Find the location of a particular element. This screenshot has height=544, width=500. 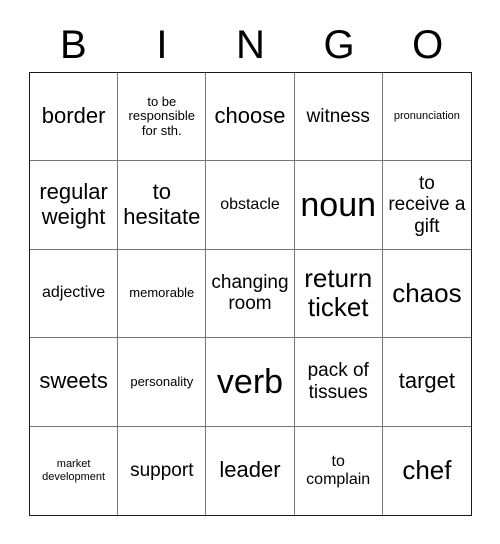

bingo-cell-r3c4: return ticket is located at coordinates (338, 294).